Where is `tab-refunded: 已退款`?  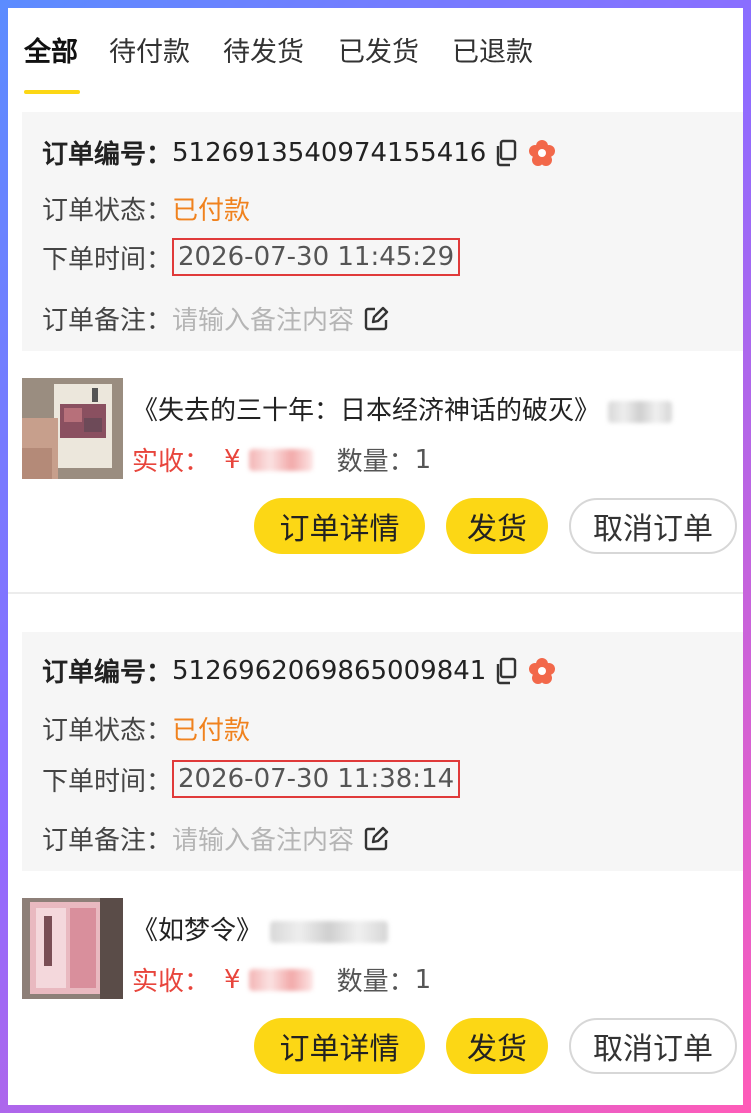
tab-refunded: 已退款 is located at coordinates (492, 49).